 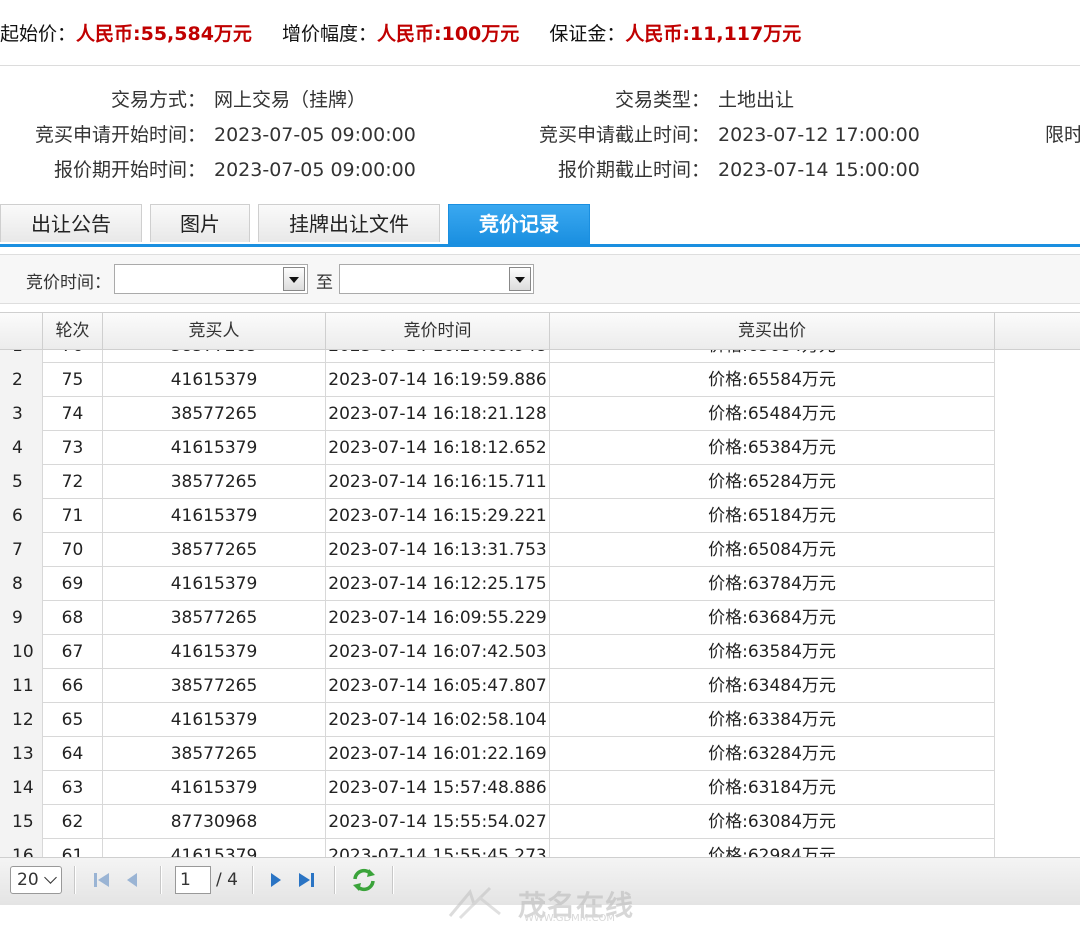 What do you see at coordinates (214, 331) in the screenshot?
I see `header-bidder: 竞买人` at bounding box center [214, 331].